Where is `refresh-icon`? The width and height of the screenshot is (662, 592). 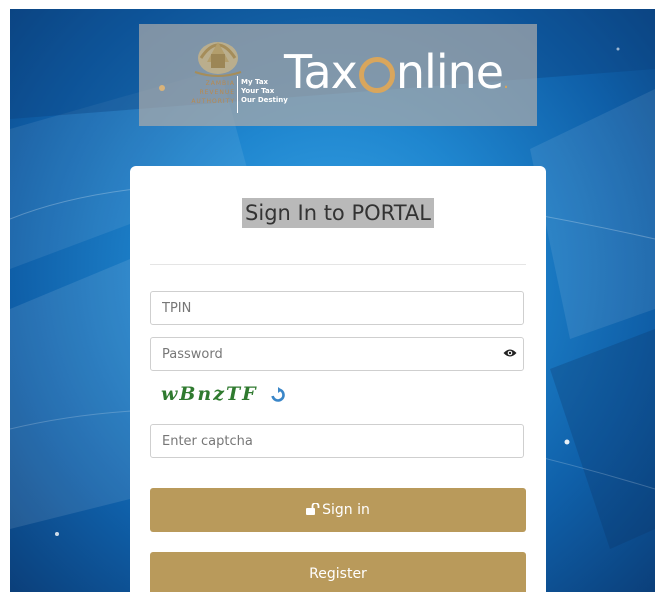
refresh-icon is located at coordinates (278, 395).